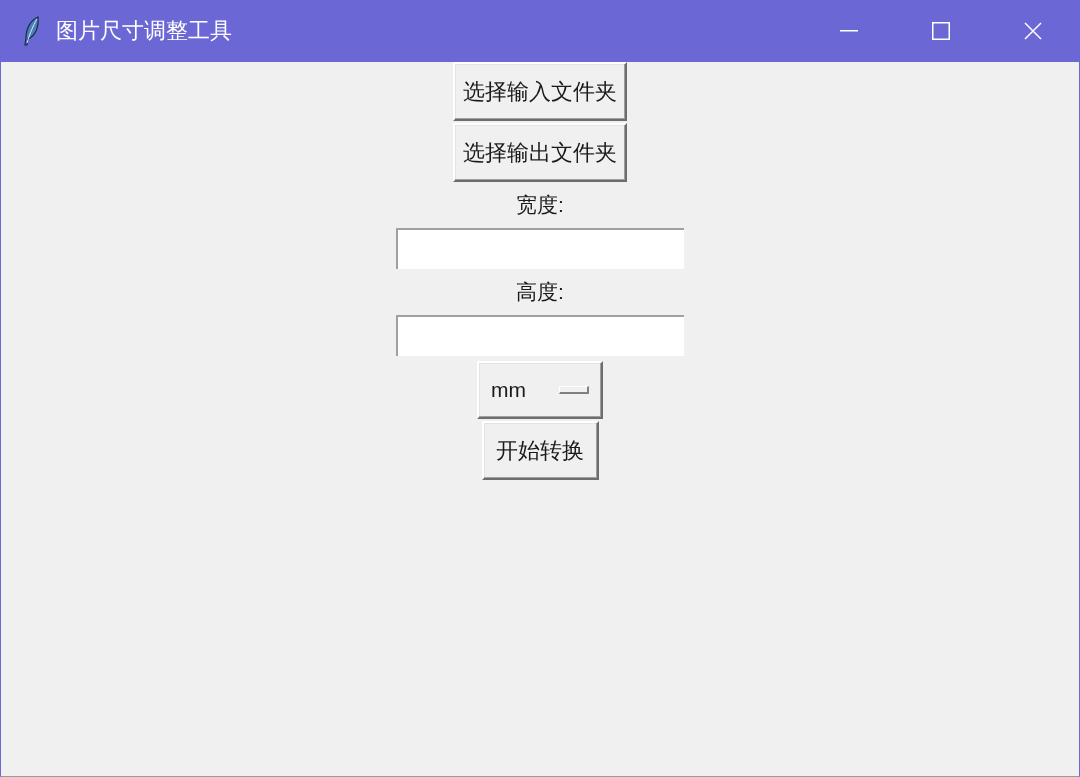  Describe the element at coordinates (941, 31) in the screenshot. I see `maximize-icon` at that location.